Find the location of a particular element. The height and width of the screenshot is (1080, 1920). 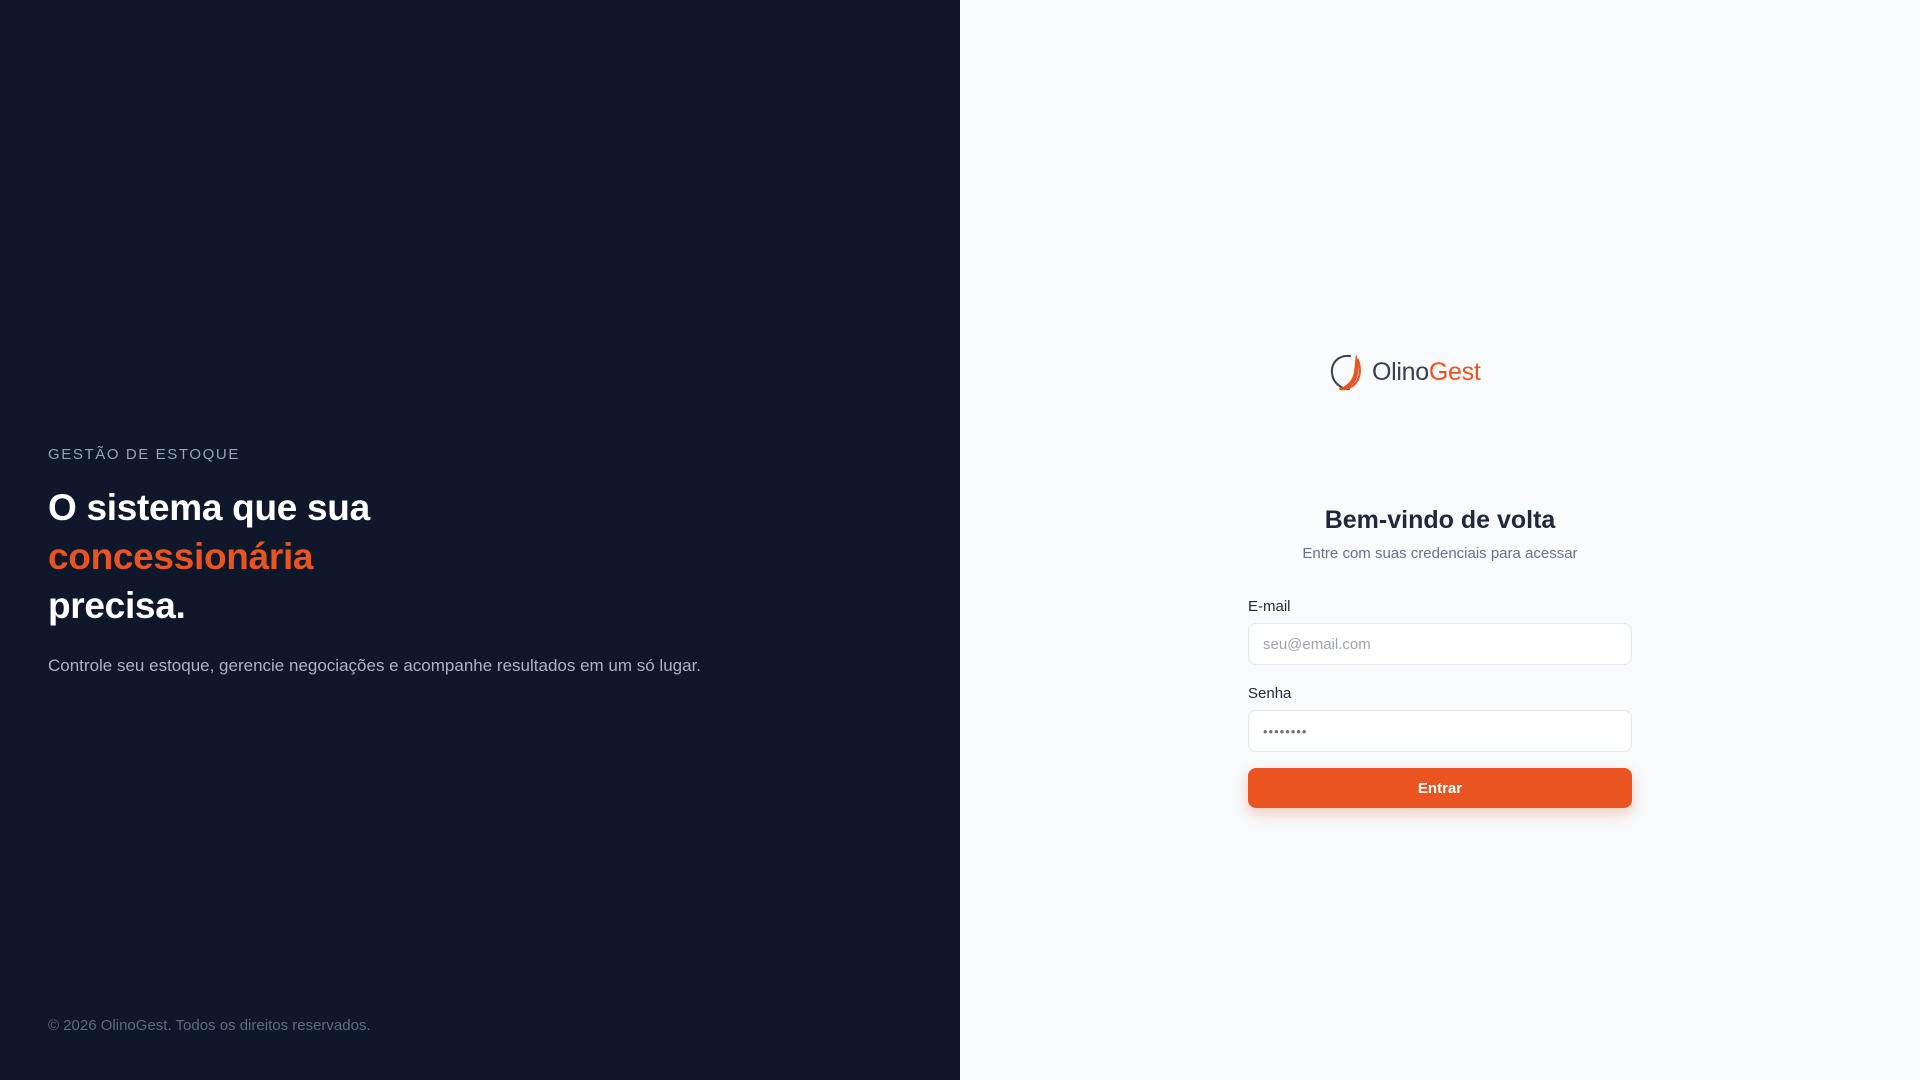

headline-accent: concessionária is located at coordinates (181, 556).